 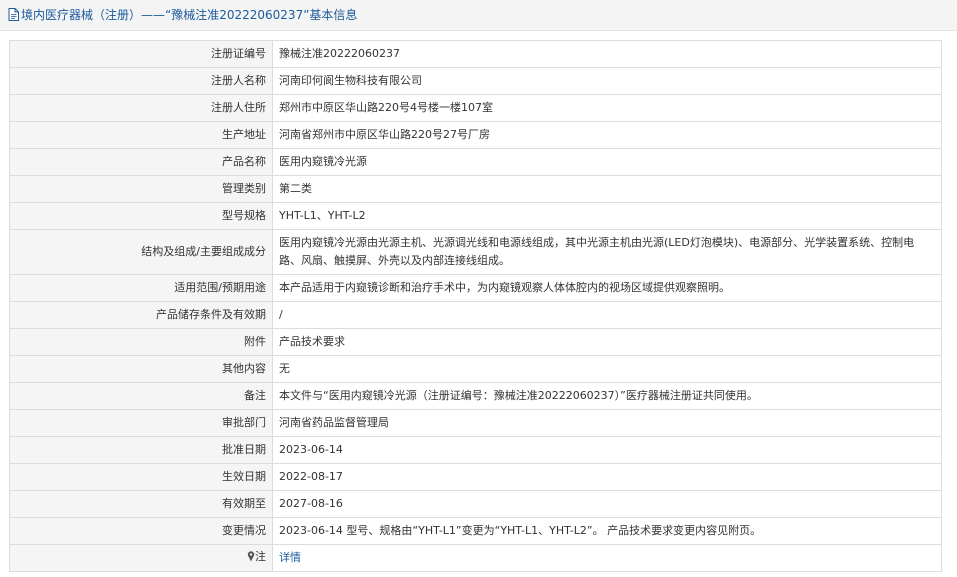 What do you see at coordinates (141, 504) in the screenshot?
I see `row-label: 有效期至` at bounding box center [141, 504].